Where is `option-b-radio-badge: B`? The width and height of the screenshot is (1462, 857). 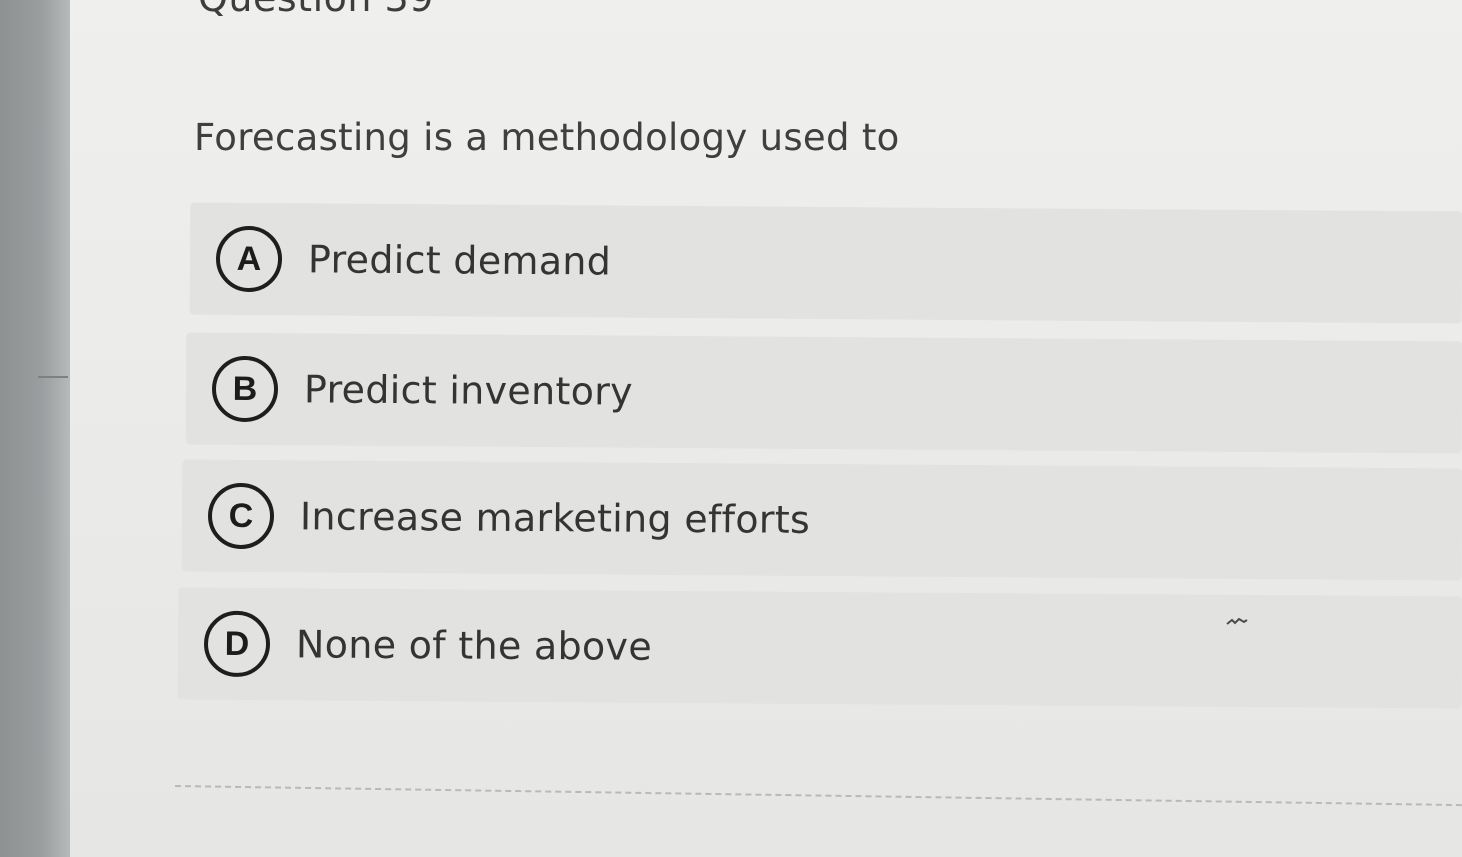
option-b-radio-badge: B is located at coordinates (245, 389).